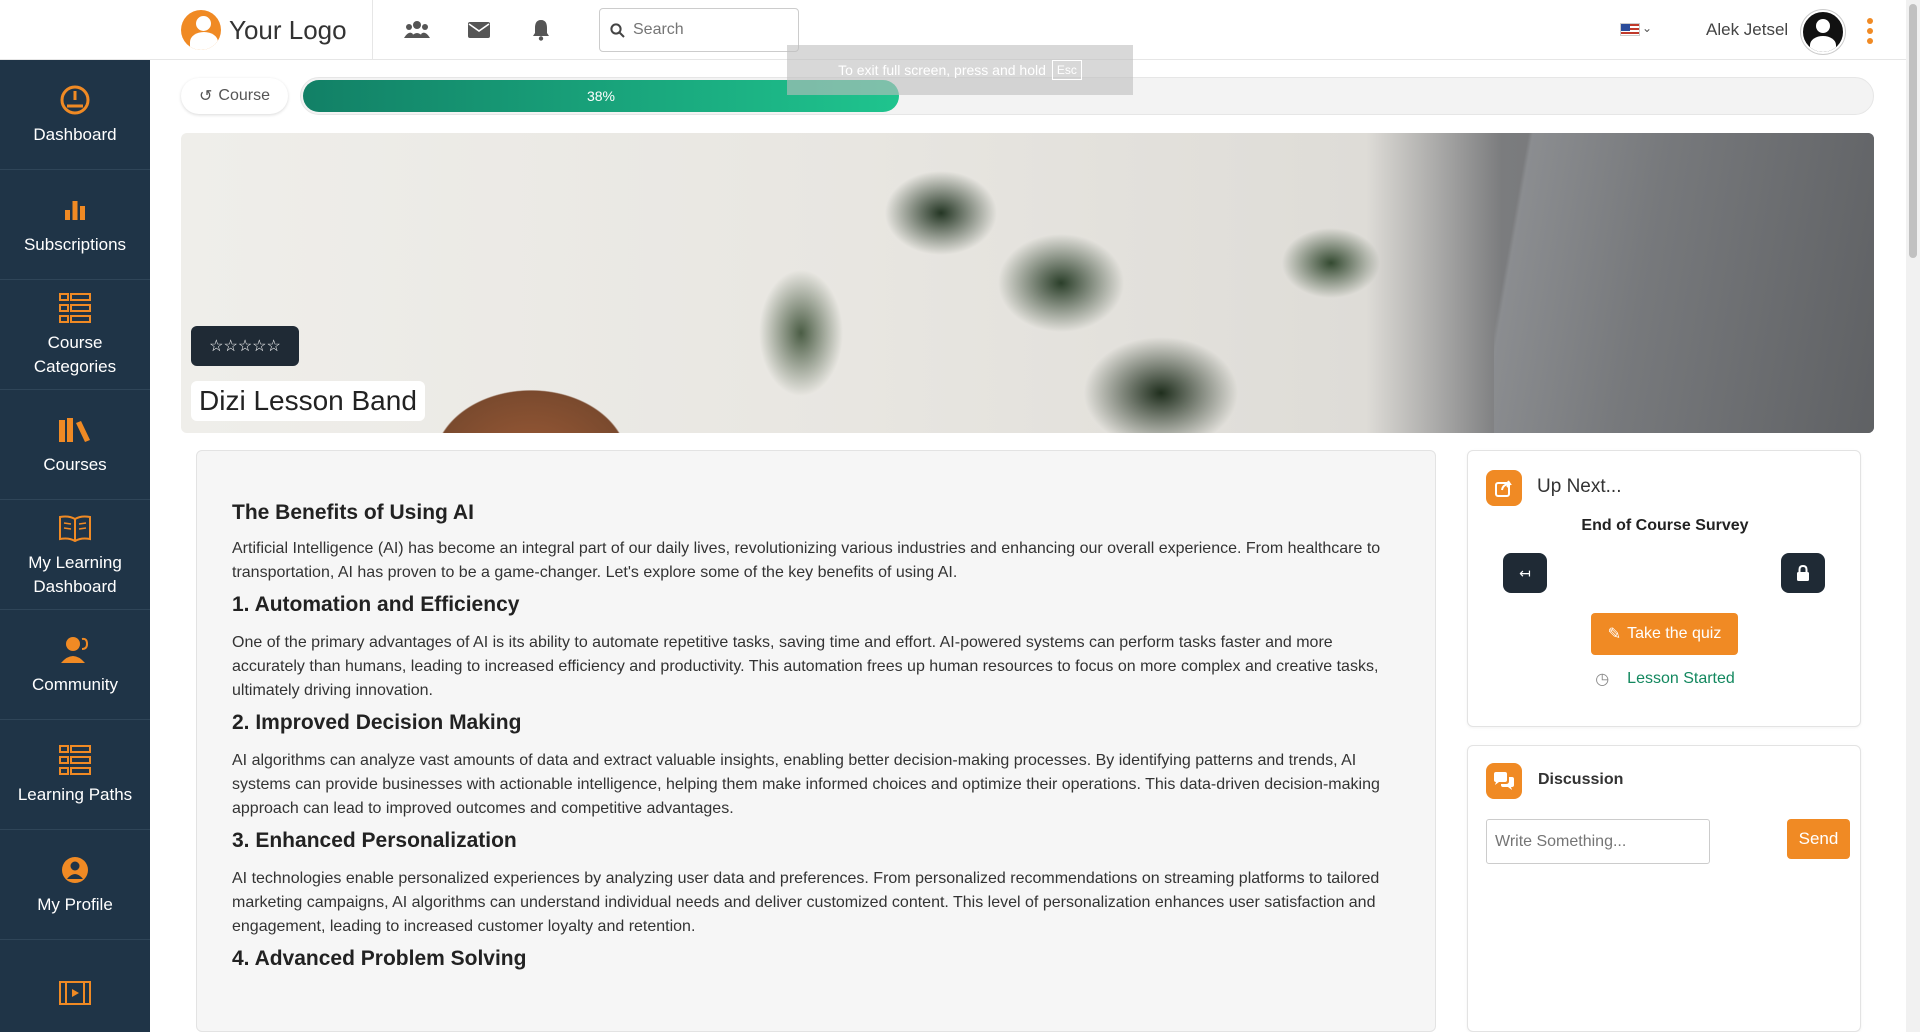  What do you see at coordinates (1581, 779) in the screenshot?
I see `discussion-title: Discussion` at bounding box center [1581, 779].